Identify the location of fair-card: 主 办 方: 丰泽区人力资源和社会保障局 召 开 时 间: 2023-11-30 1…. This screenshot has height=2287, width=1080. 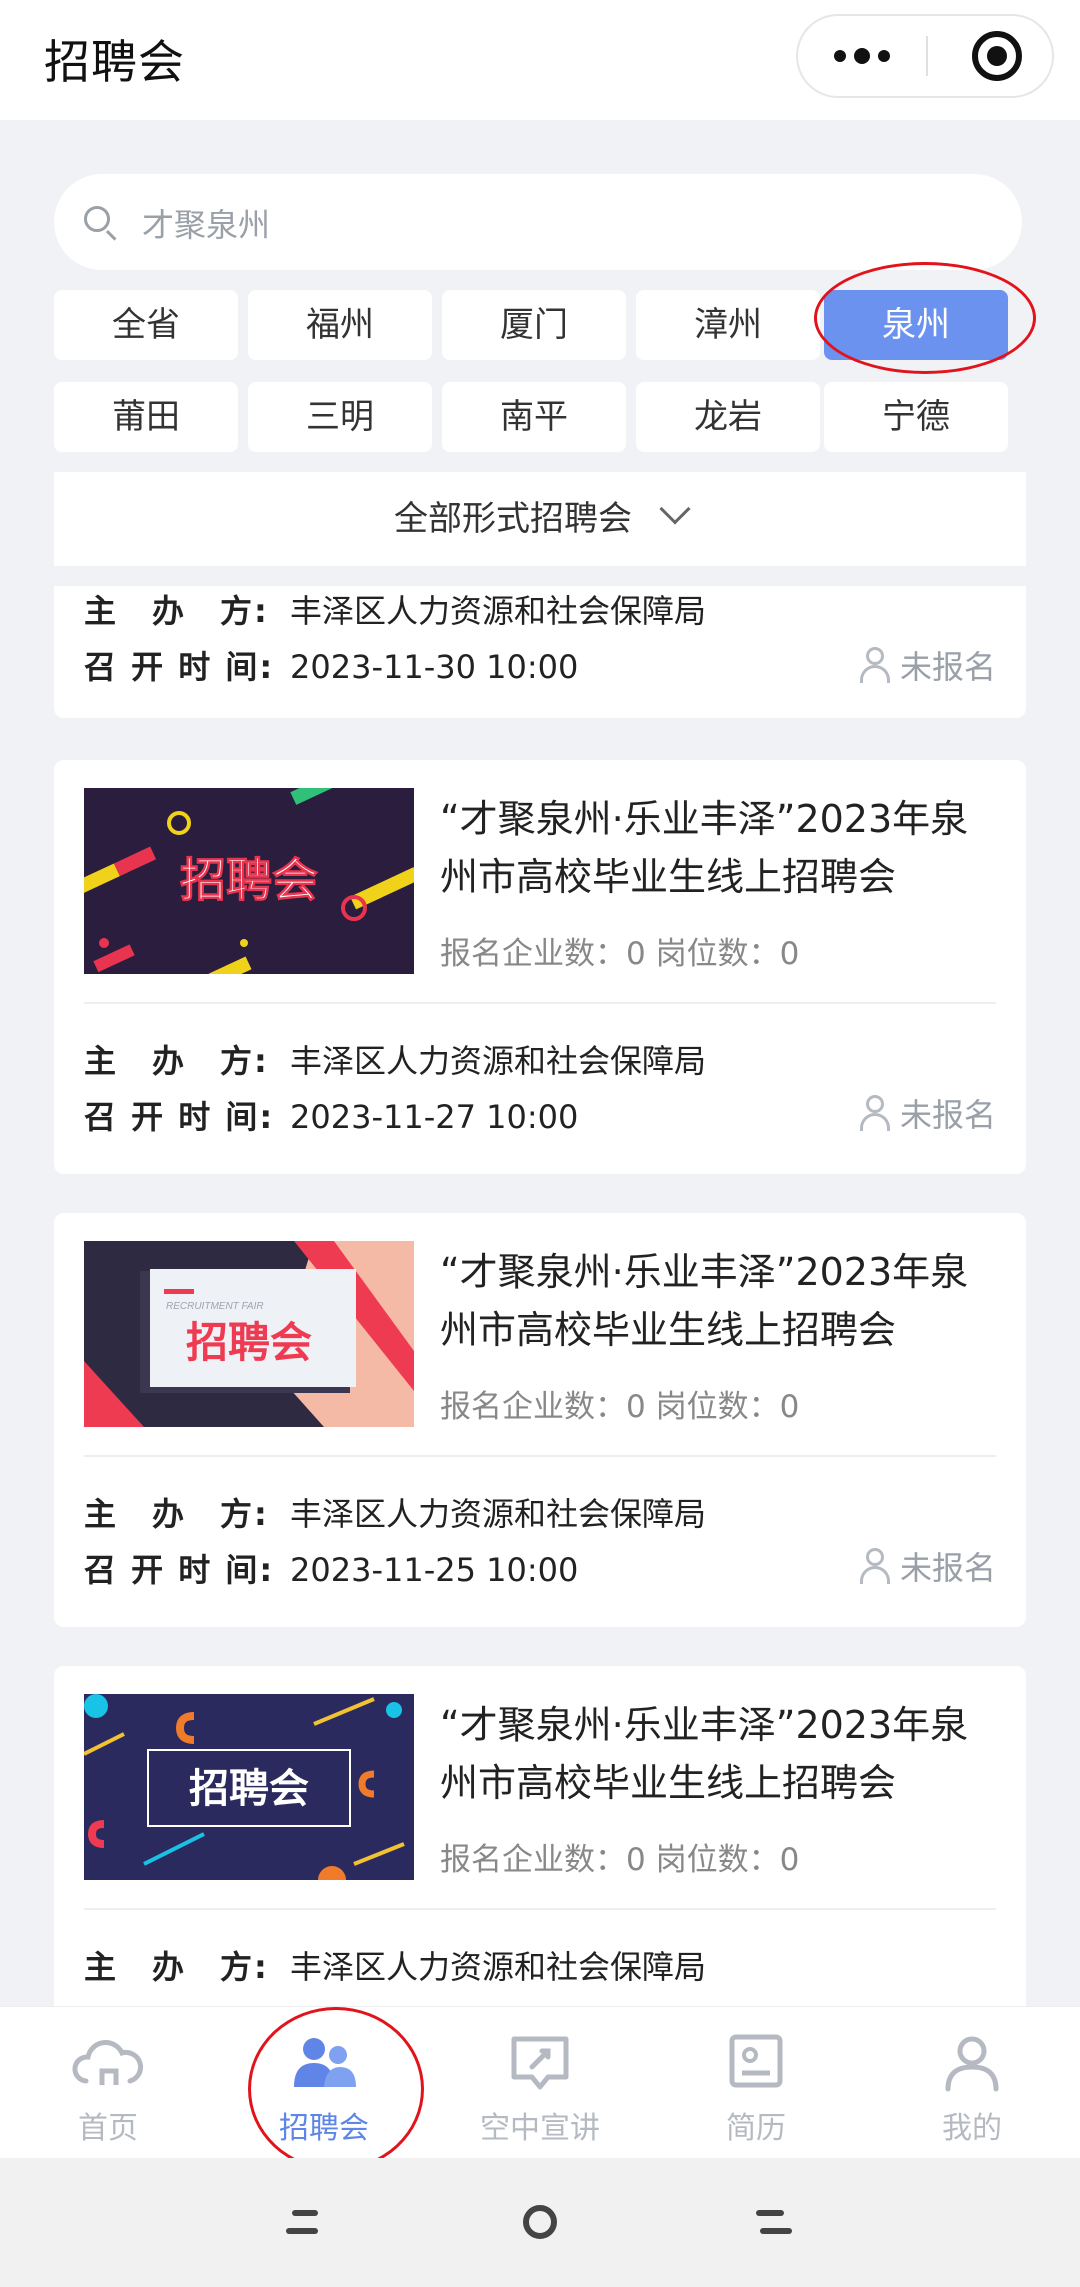
(540, 652).